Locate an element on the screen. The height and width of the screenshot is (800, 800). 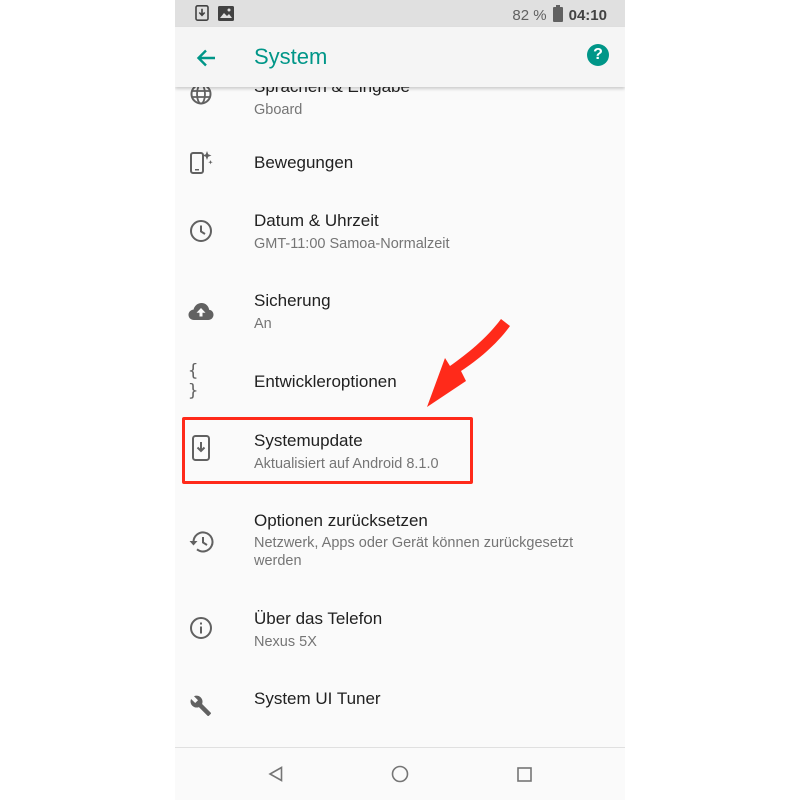
item-subtitle: GMT-11:00 Samoa-Normalzeit is located at coordinates (352, 244).